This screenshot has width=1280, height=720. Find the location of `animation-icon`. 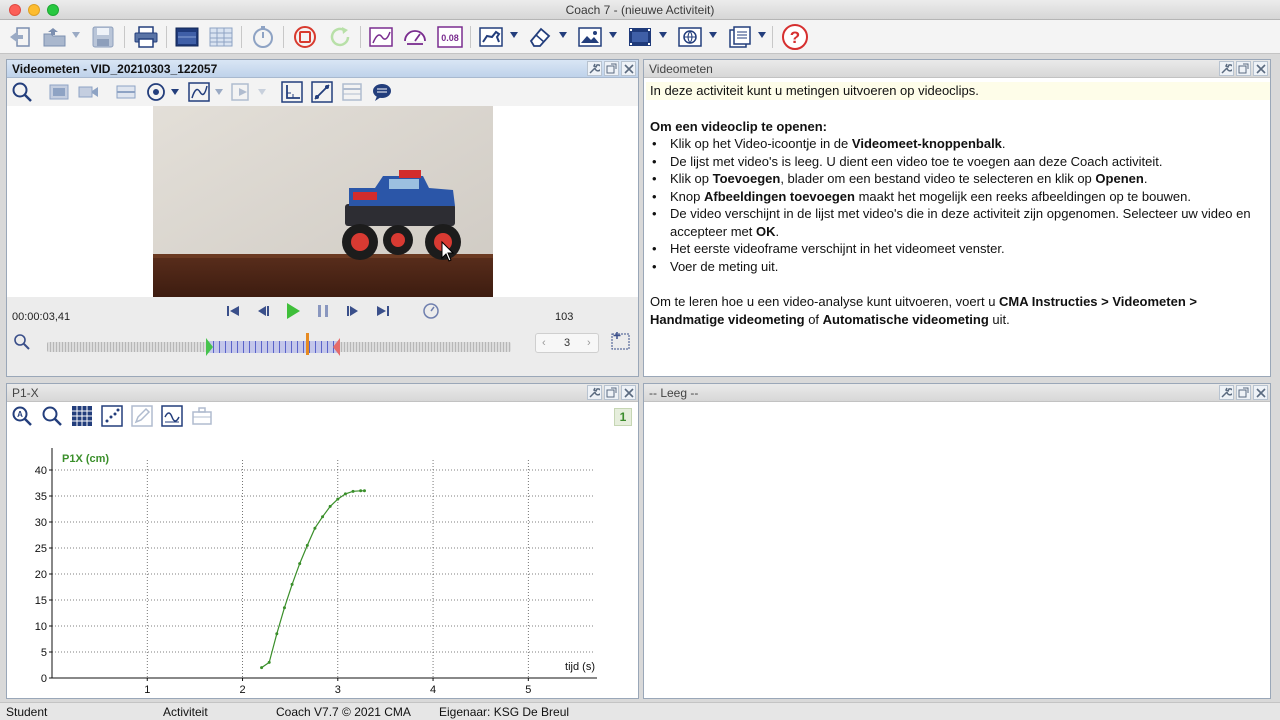

animation-icon is located at coordinates (491, 37).